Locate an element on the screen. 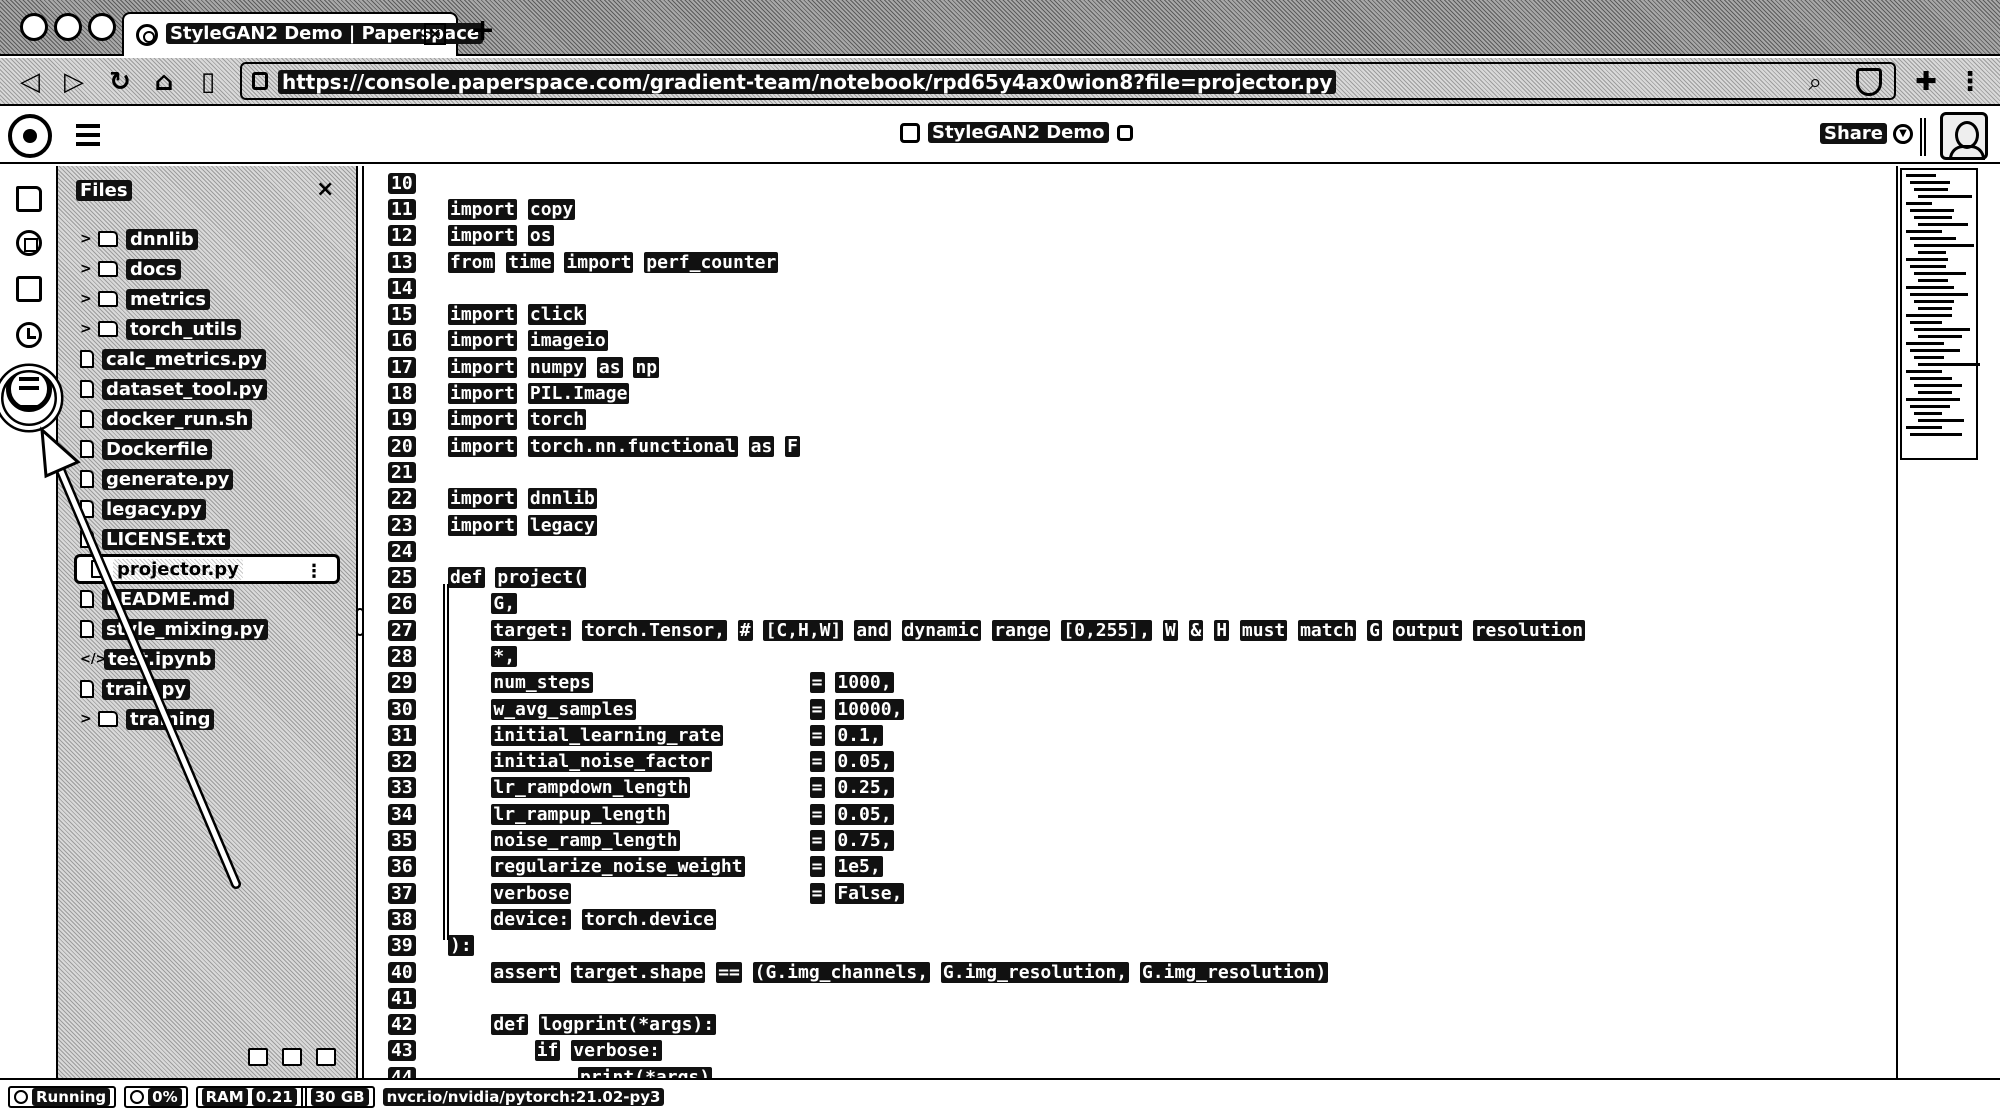  file-name: legacy.py is located at coordinates (154, 509).